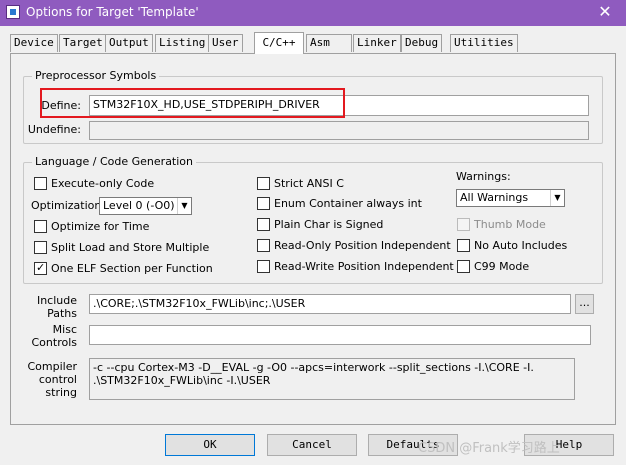 This screenshot has width=626, height=465. Describe the element at coordinates (182, 43) in the screenshot. I see `tab-listing: Listing` at that location.